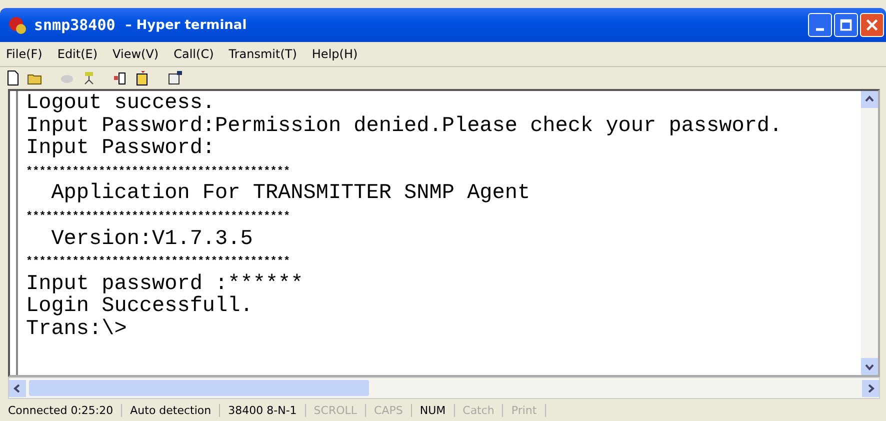 The image size is (886, 421). Describe the element at coordinates (869, 233) in the screenshot. I see `vertical-scrollbar` at that location.